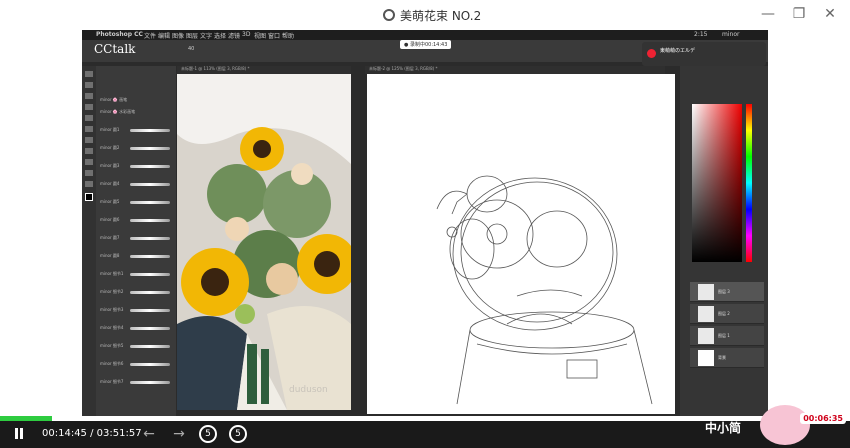 This screenshot has width=850, height=448. I want to click on brush-item: minor 圆7, so click(137, 238).